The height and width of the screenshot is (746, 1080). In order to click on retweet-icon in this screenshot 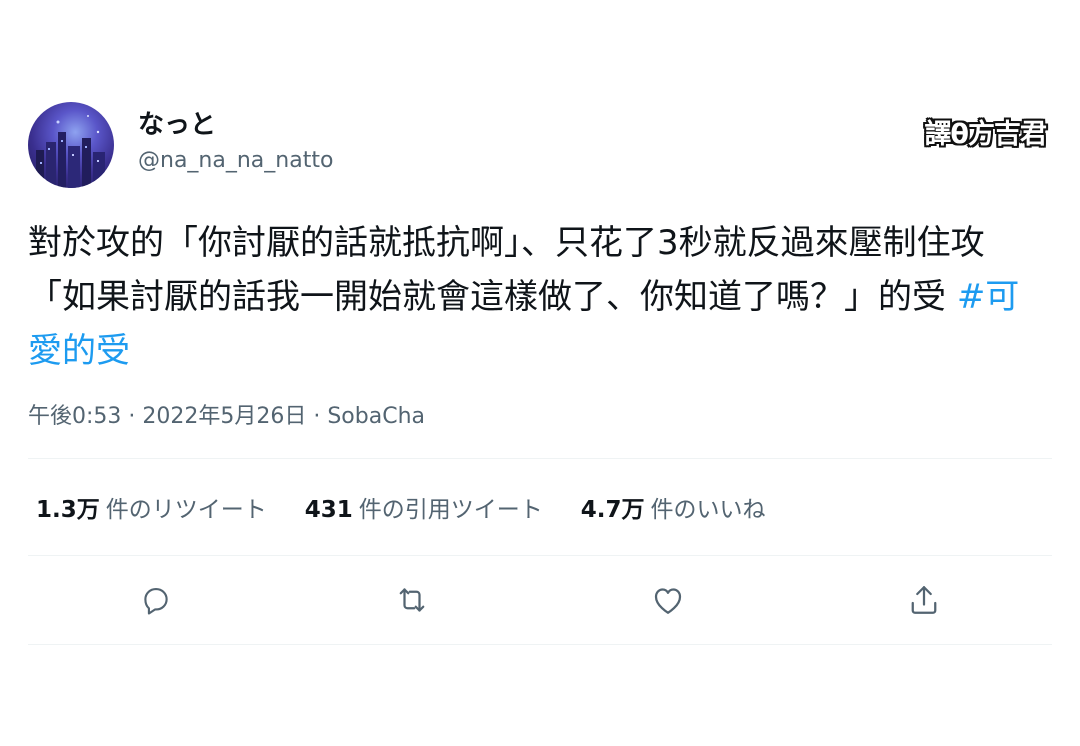, I will do `click(412, 600)`.